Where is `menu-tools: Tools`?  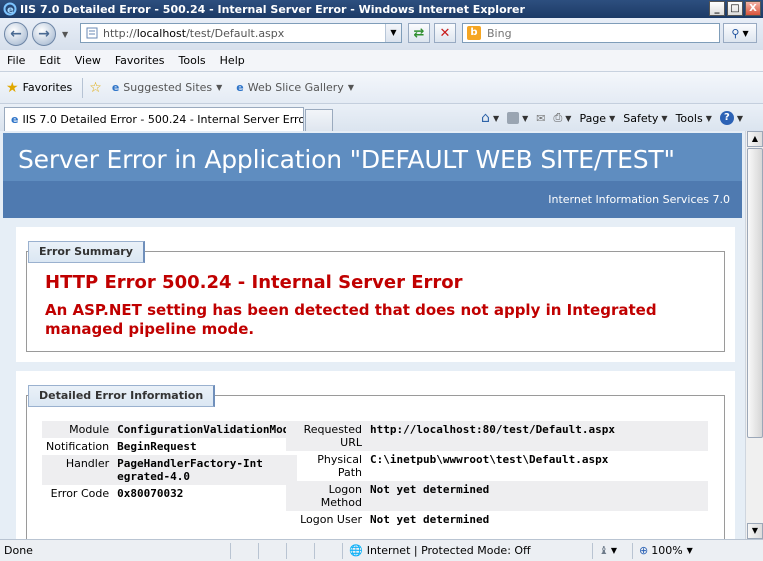 menu-tools: Tools is located at coordinates (192, 60).